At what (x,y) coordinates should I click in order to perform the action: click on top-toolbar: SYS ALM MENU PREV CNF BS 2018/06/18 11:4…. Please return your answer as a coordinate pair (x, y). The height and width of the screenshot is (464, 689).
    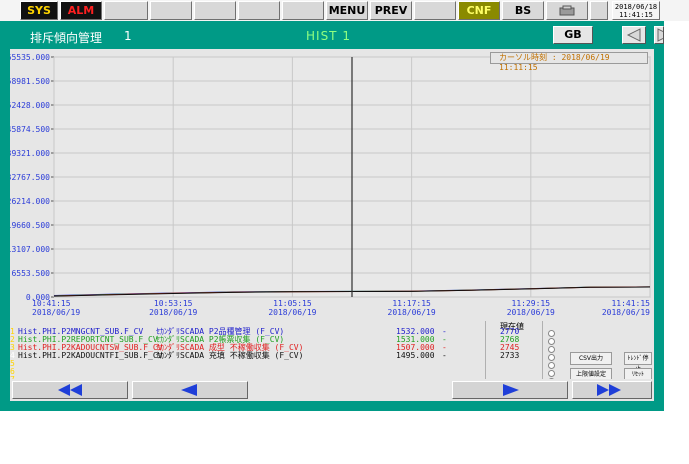
    Looking at the image, I should click on (344, 10).